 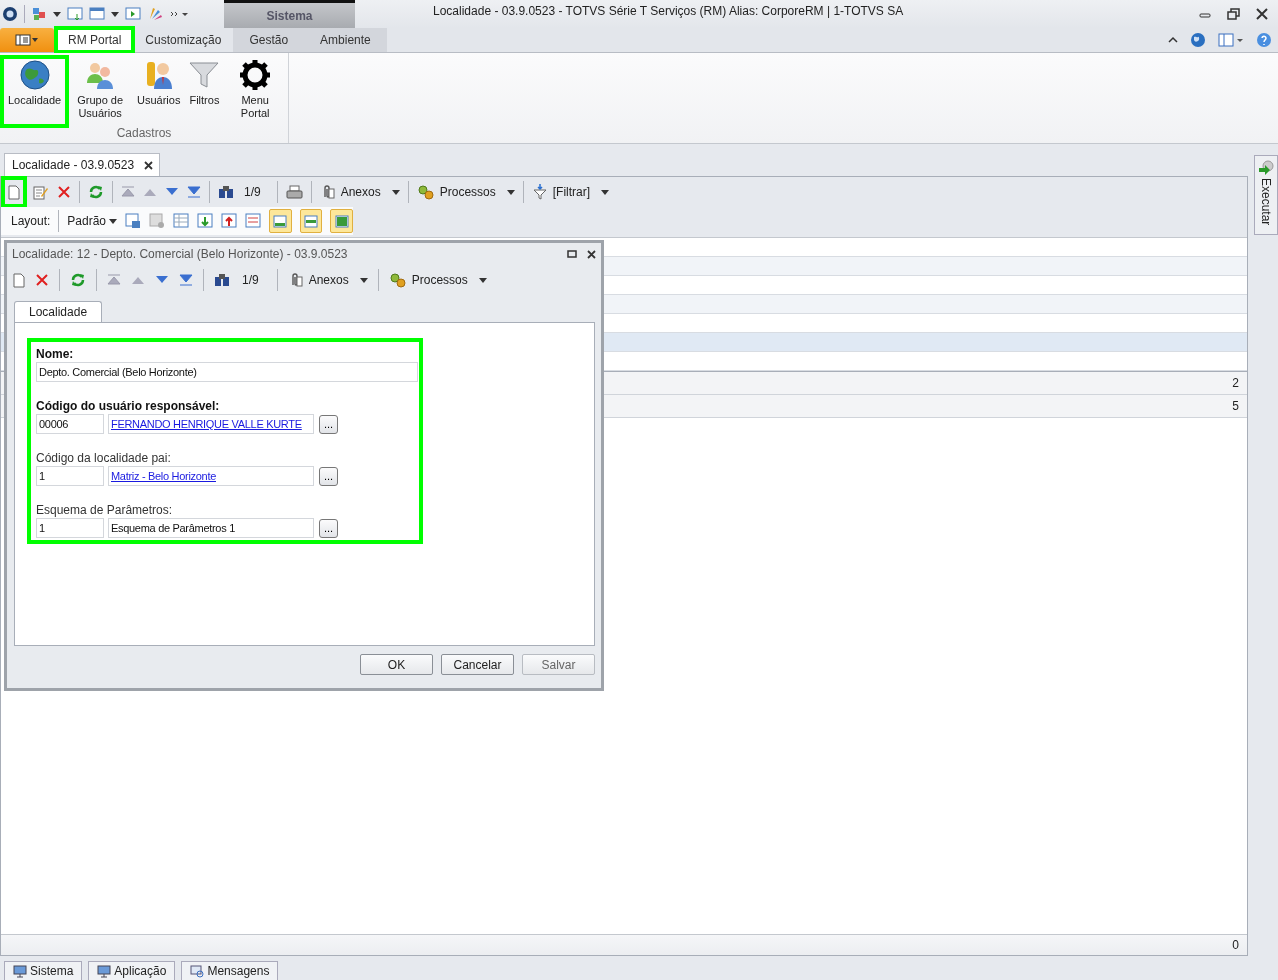 What do you see at coordinates (179, 14) in the screenshot?
I see `more-icon` at bounding box center [179, 14].